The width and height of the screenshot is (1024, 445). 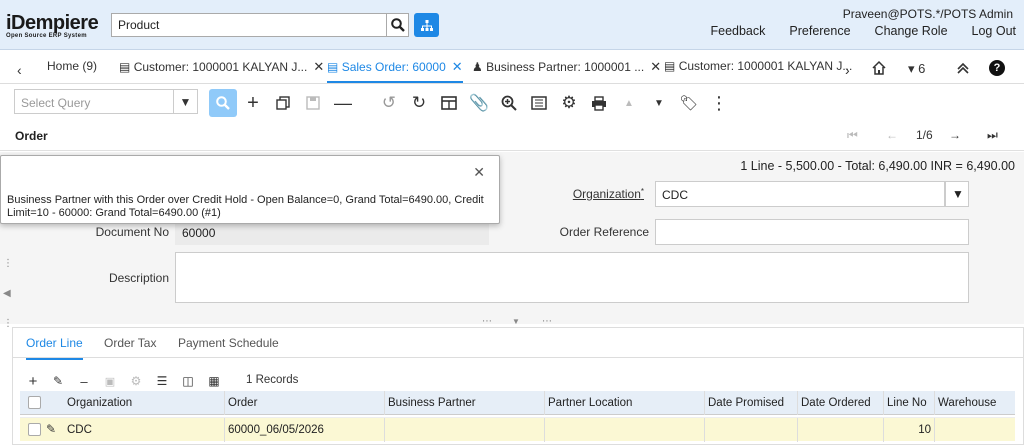 I want to click on grid-new-button: +, so click(x=33, y=381).